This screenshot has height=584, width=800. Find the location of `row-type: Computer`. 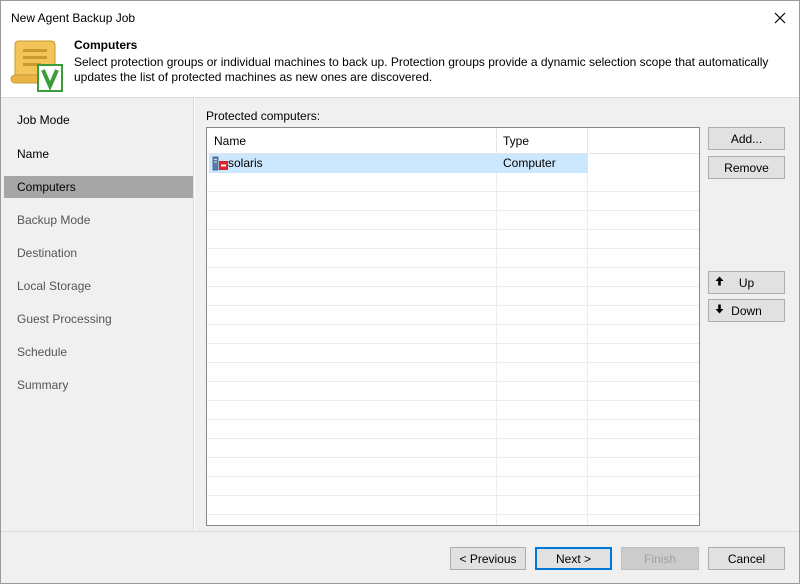

row-type: Computer is located at coordinates (529, 163).